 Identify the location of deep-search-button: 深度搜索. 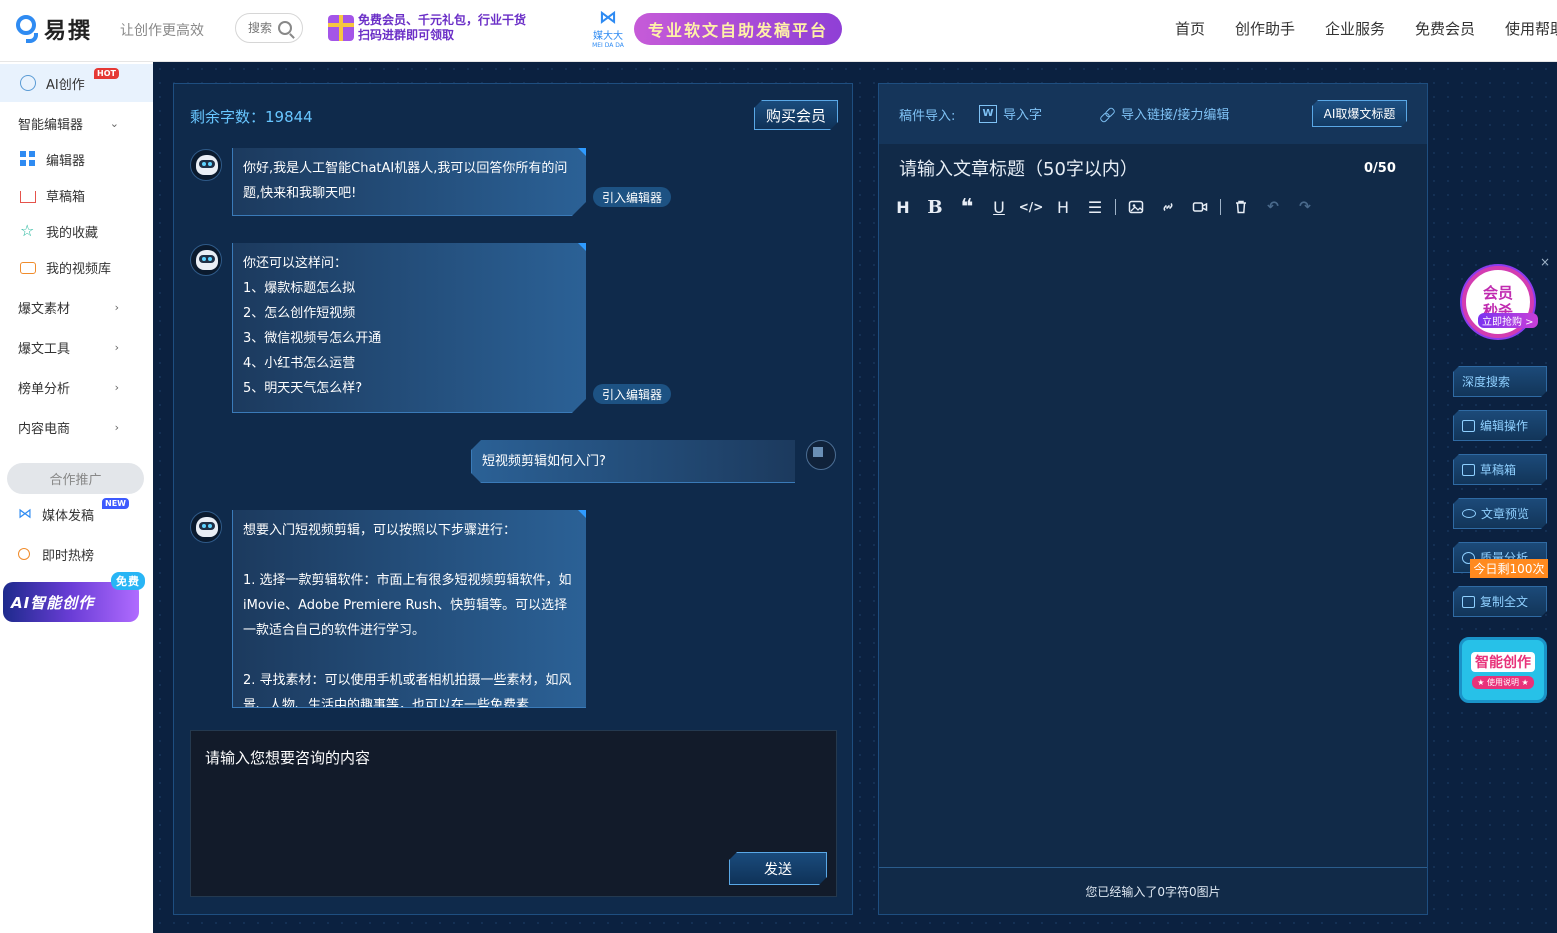
(1500, 381).